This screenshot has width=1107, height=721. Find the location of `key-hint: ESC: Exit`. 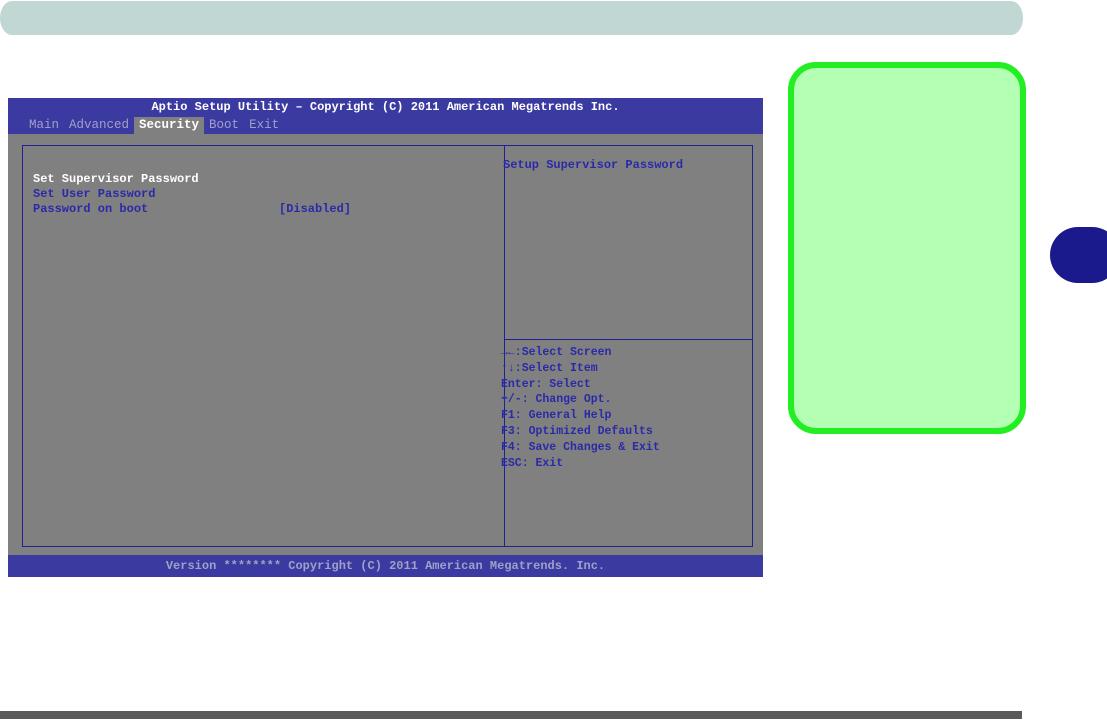

key-hint: ESC: Exit is located at coordinates (532, 463).